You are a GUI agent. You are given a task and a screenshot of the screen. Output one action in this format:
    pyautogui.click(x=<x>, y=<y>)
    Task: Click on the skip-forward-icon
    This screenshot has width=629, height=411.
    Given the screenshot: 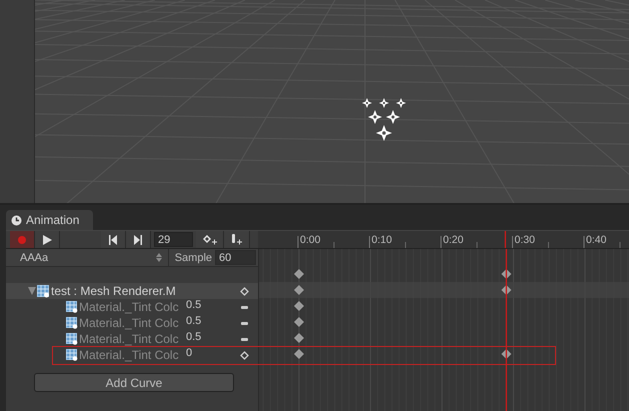 What is the action you would take?
    pyautogui.click(x=138, y=239)
    